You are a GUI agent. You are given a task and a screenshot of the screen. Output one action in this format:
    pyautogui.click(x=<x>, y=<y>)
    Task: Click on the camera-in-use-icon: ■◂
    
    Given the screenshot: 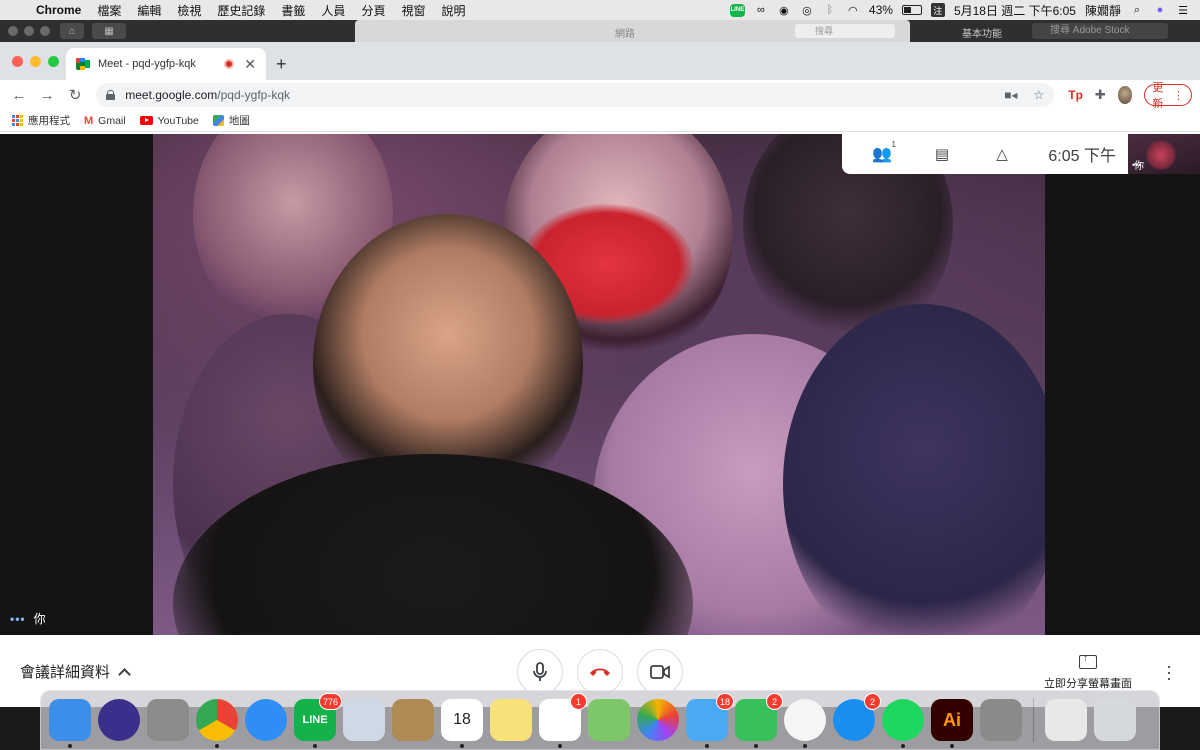 What is the action you would take?
    pyautogui.click(x=1010, y=95)
    